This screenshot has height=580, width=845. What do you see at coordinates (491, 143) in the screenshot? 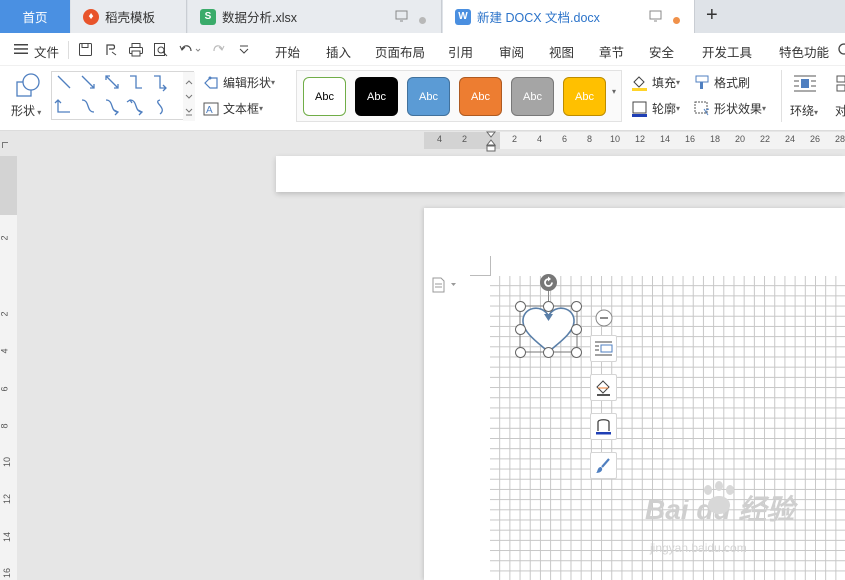
I see `indent-marker-icon` at bounding box center [491, 143].